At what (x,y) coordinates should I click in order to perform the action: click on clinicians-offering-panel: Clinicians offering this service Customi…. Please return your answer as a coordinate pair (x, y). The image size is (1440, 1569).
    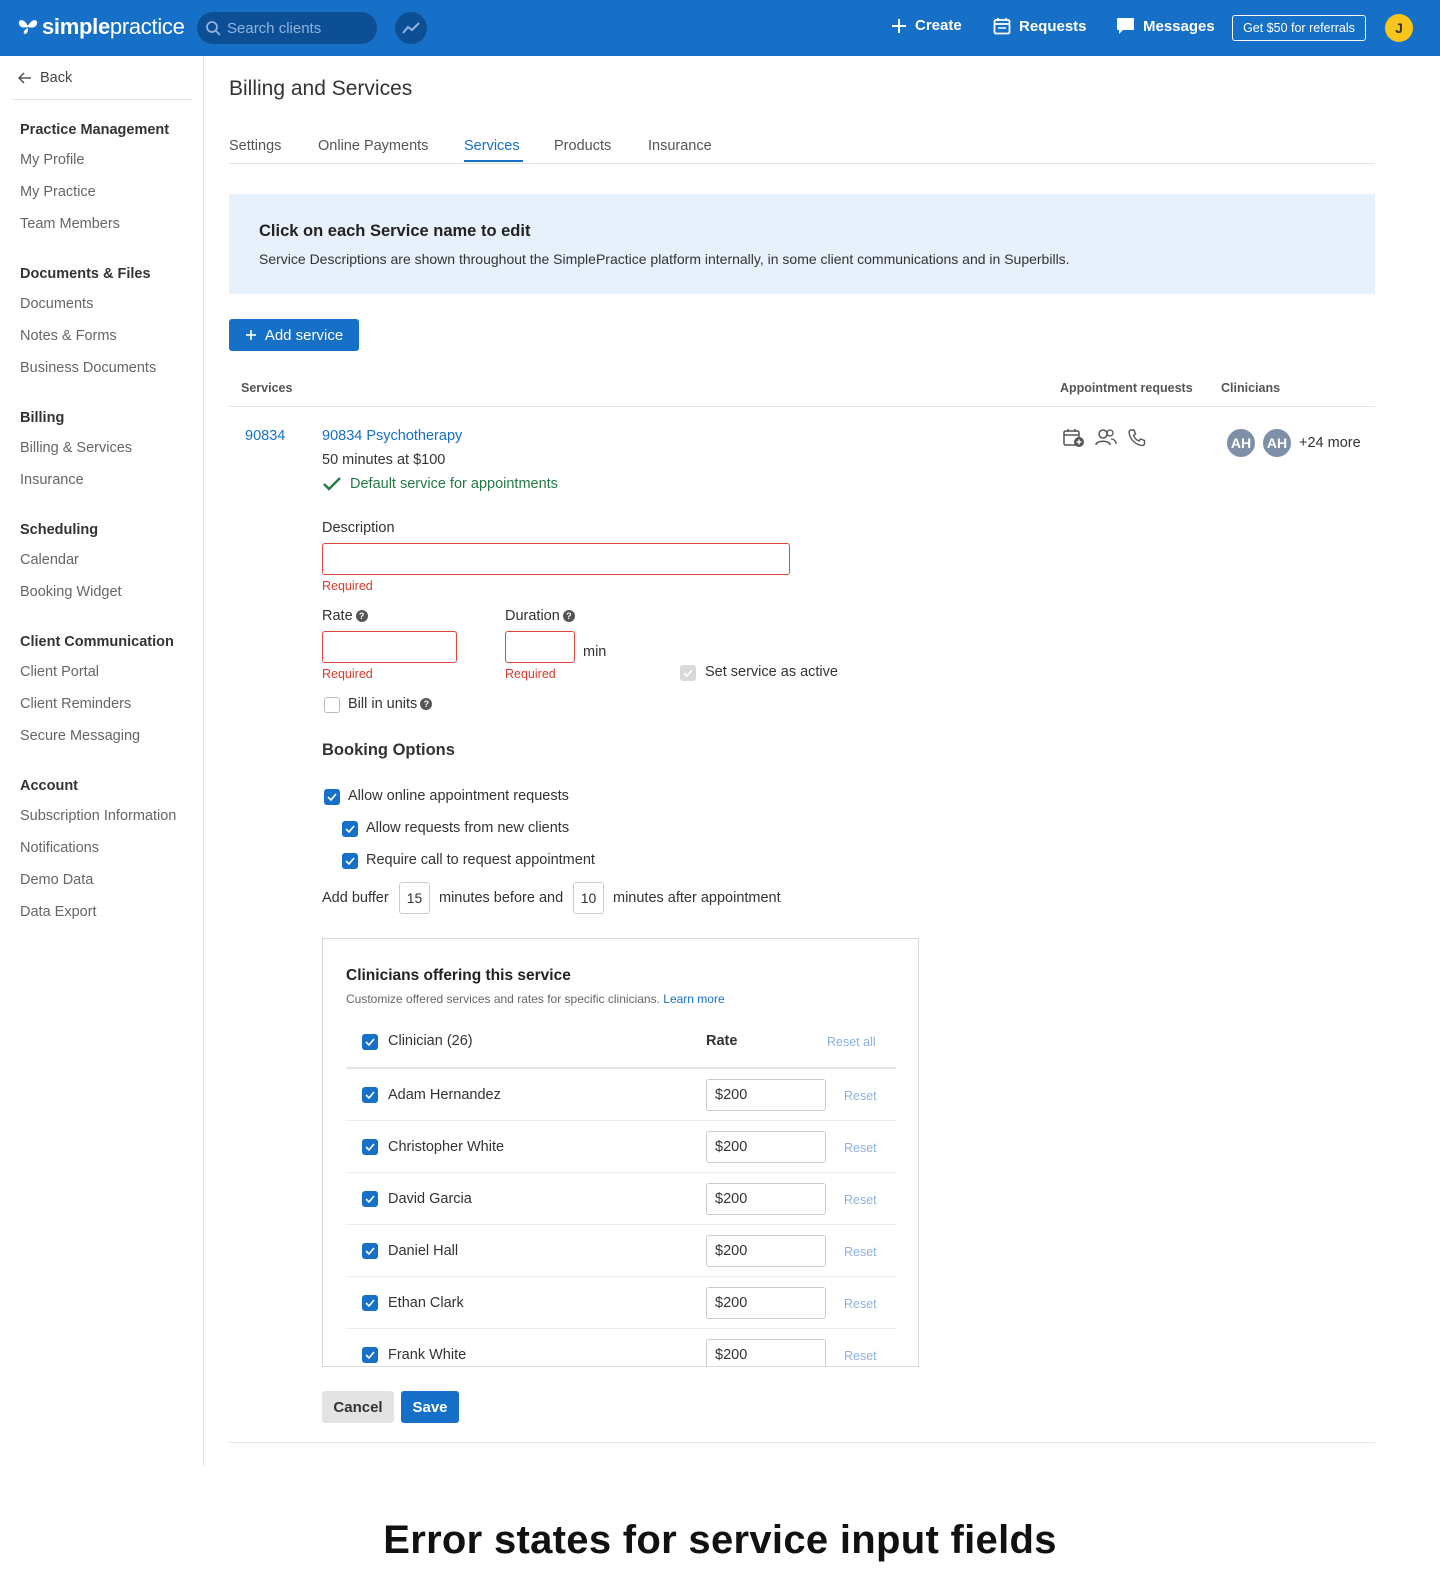
    Looking at the image, I should click on (620, 1152).